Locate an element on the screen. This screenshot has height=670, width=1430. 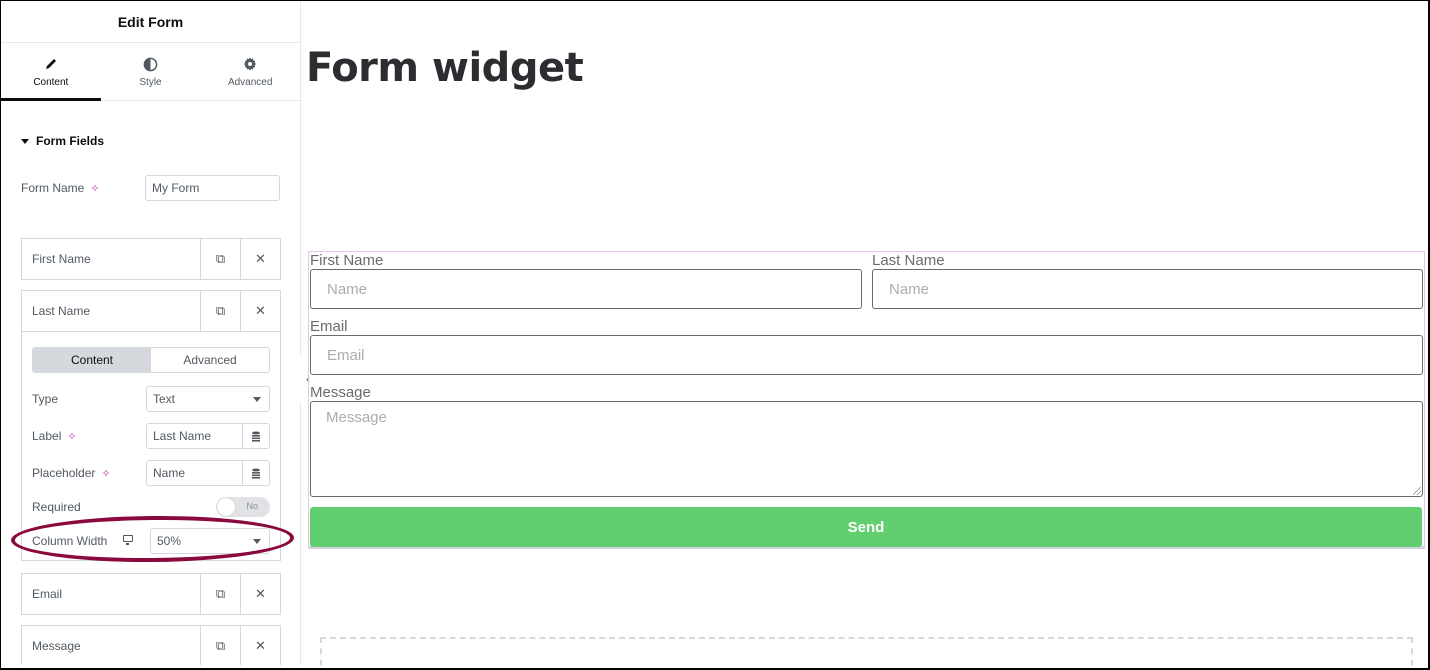
desktop-monitor-icon is located at coordinates (128, 540).